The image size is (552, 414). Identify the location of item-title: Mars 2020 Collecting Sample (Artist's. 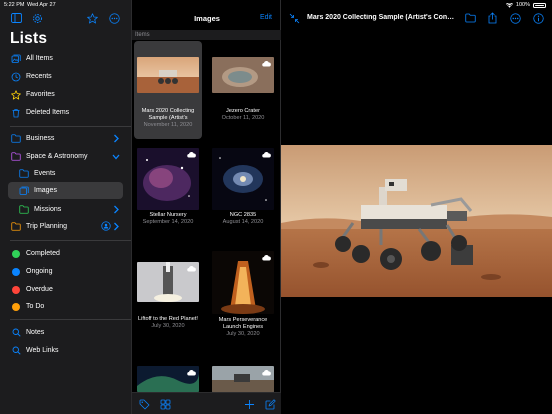
(168, 114).